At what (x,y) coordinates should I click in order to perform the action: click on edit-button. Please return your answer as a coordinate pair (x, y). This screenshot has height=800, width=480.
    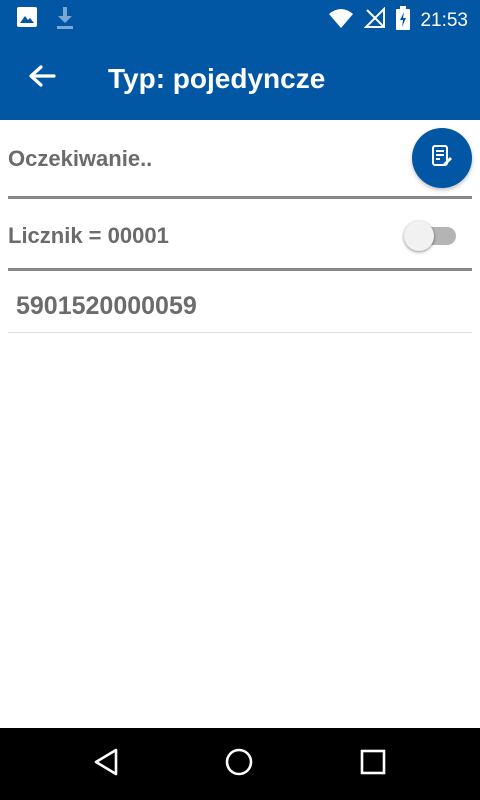
    Looking at the image, I should click on (442, 158).